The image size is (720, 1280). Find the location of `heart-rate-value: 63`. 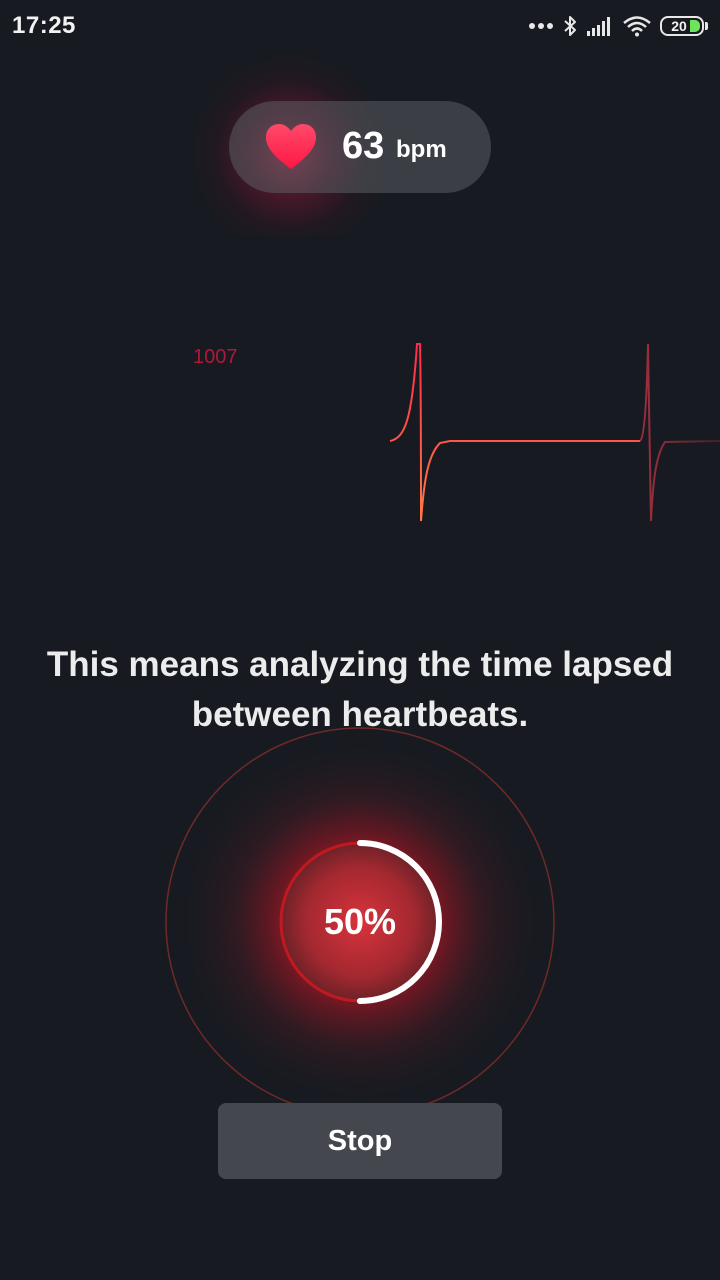

heart-rate-value: 63 is located at coordinates (363, 146).